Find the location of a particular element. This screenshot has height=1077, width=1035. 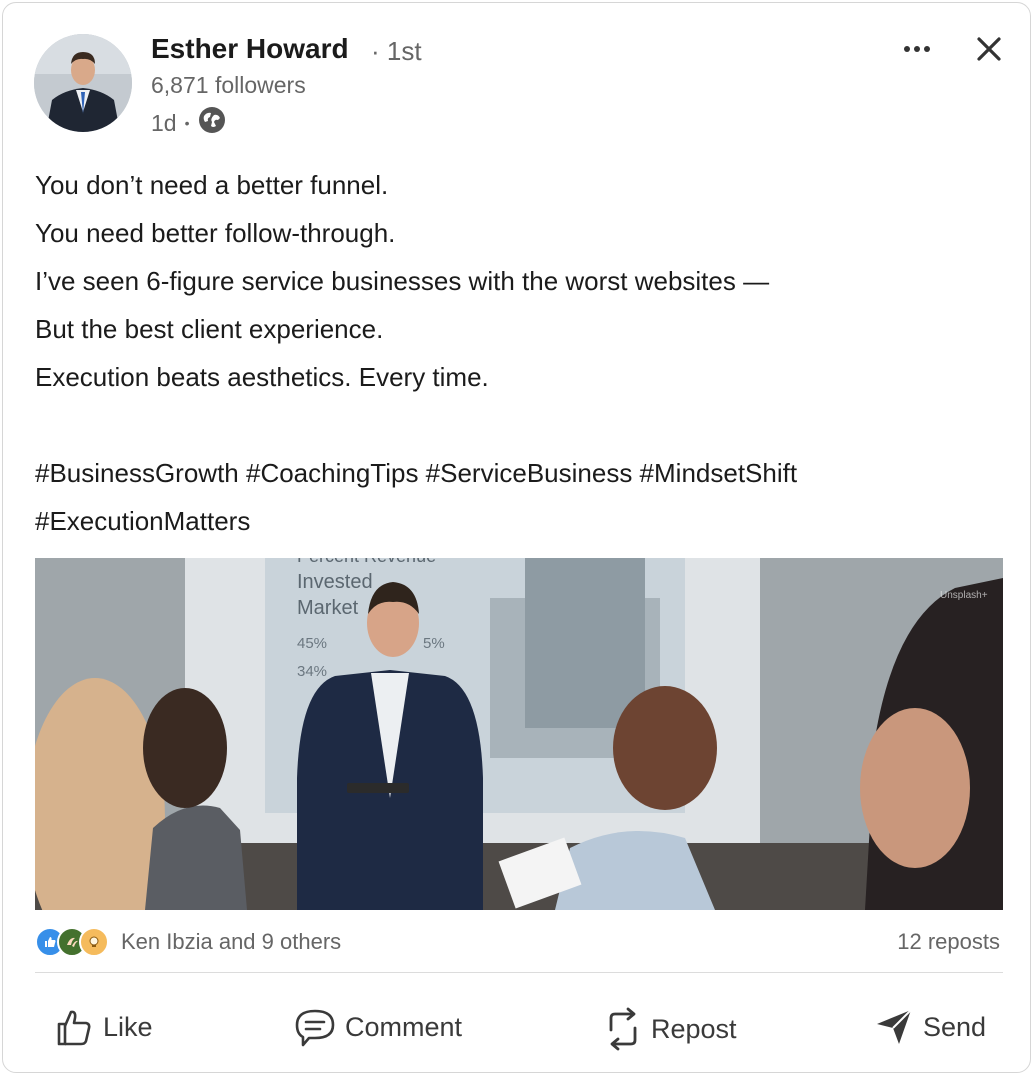

comment-icon is located at coordinates (315, 1028).